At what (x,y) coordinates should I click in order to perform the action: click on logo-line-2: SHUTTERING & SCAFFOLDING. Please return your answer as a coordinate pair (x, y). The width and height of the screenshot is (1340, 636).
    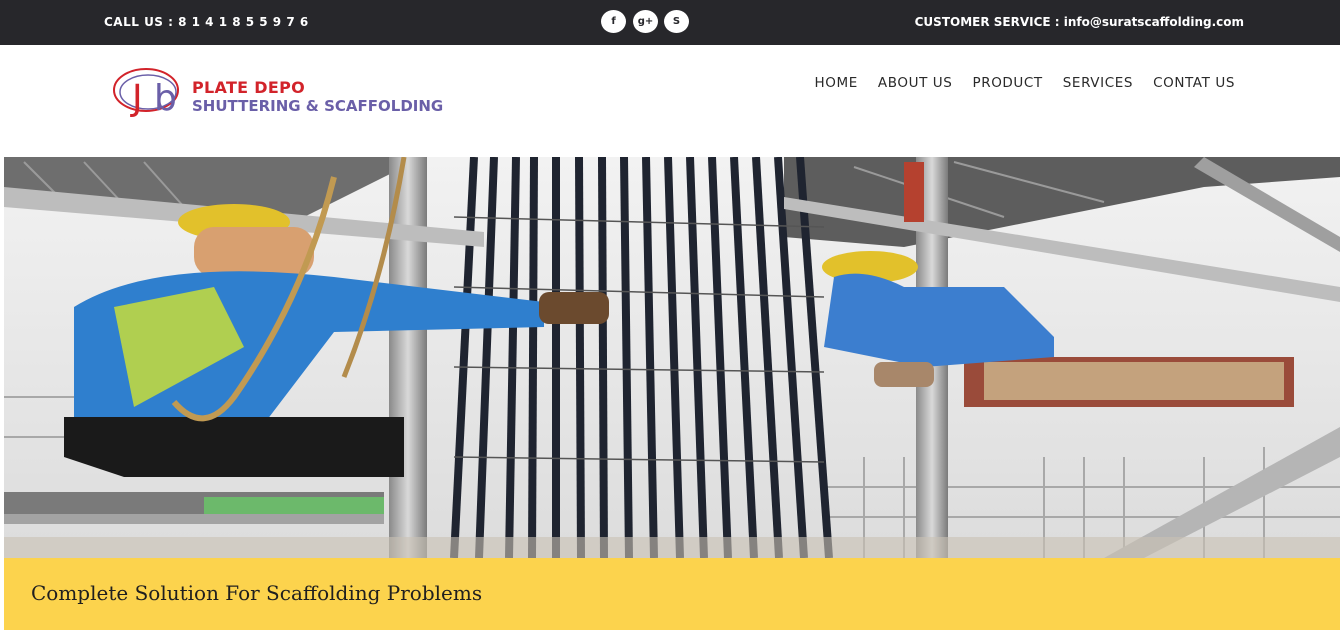
    Looking at the image, I should click on (318, 106).